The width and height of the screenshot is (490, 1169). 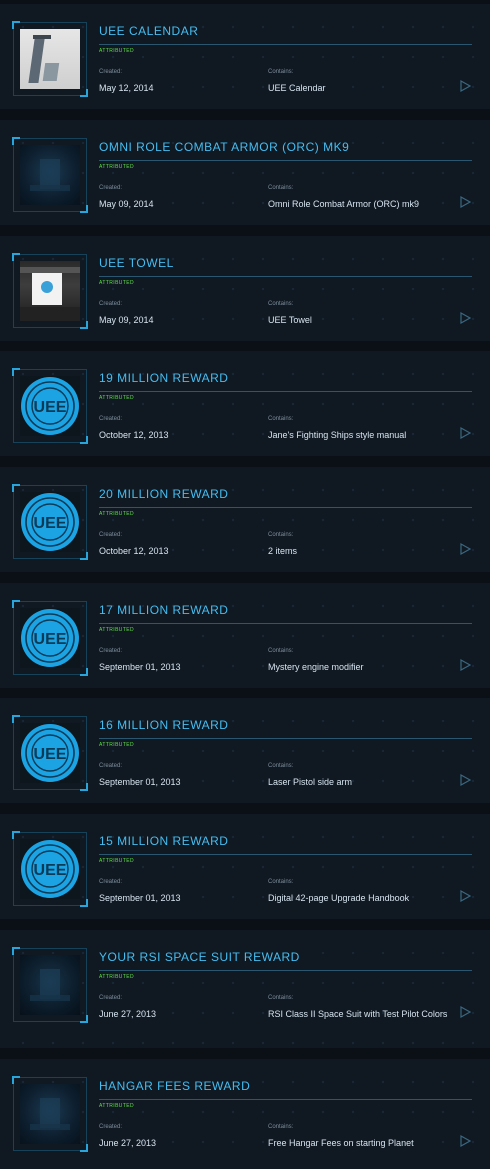 I want to click on created-date: September 01, 2013, so click(x=140, y=667).